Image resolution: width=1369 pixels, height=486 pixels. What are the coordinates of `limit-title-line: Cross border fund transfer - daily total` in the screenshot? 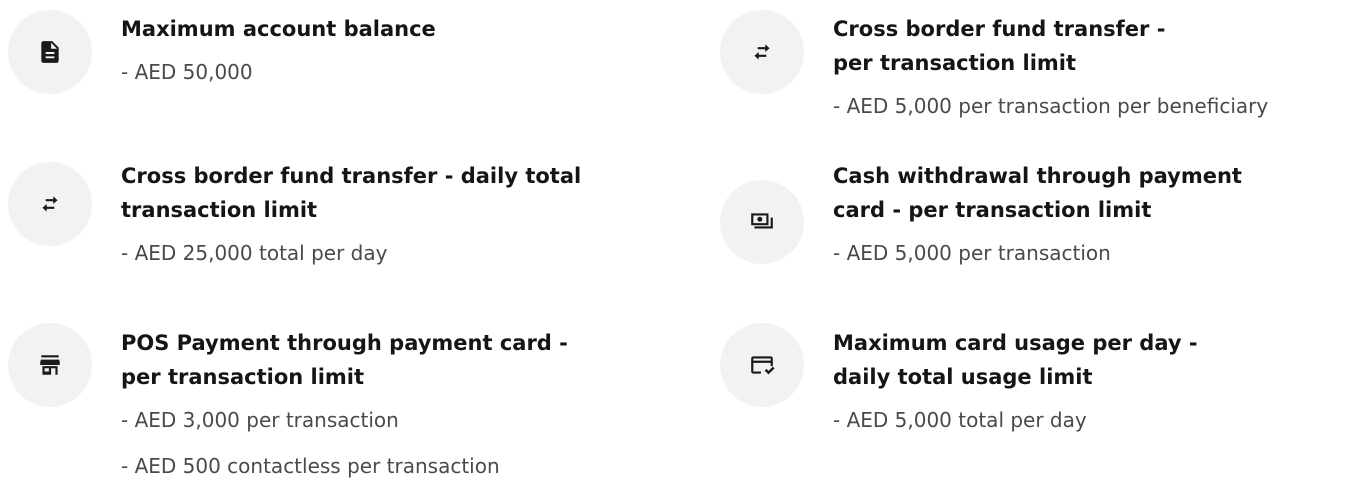 It's located at (351, 176).